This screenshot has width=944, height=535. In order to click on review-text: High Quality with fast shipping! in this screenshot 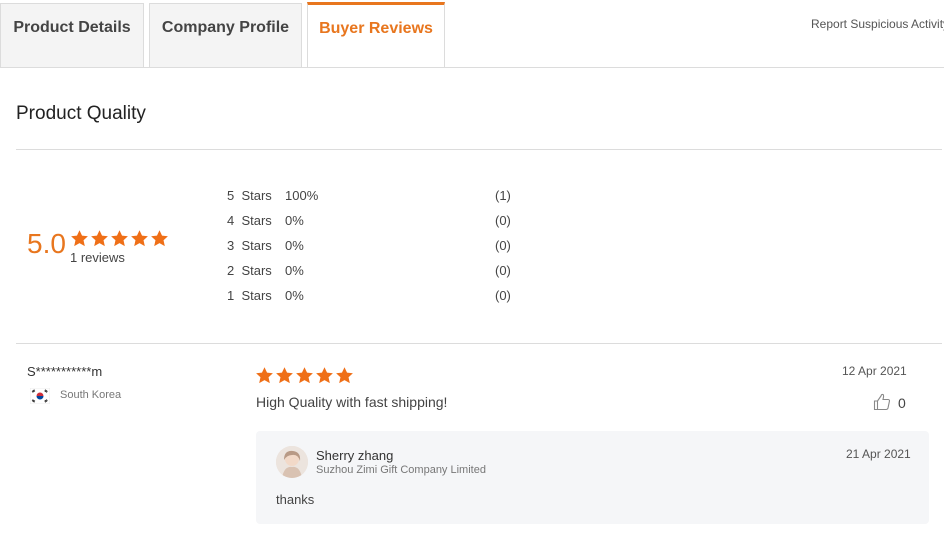, I will do `click(352, 402)`.